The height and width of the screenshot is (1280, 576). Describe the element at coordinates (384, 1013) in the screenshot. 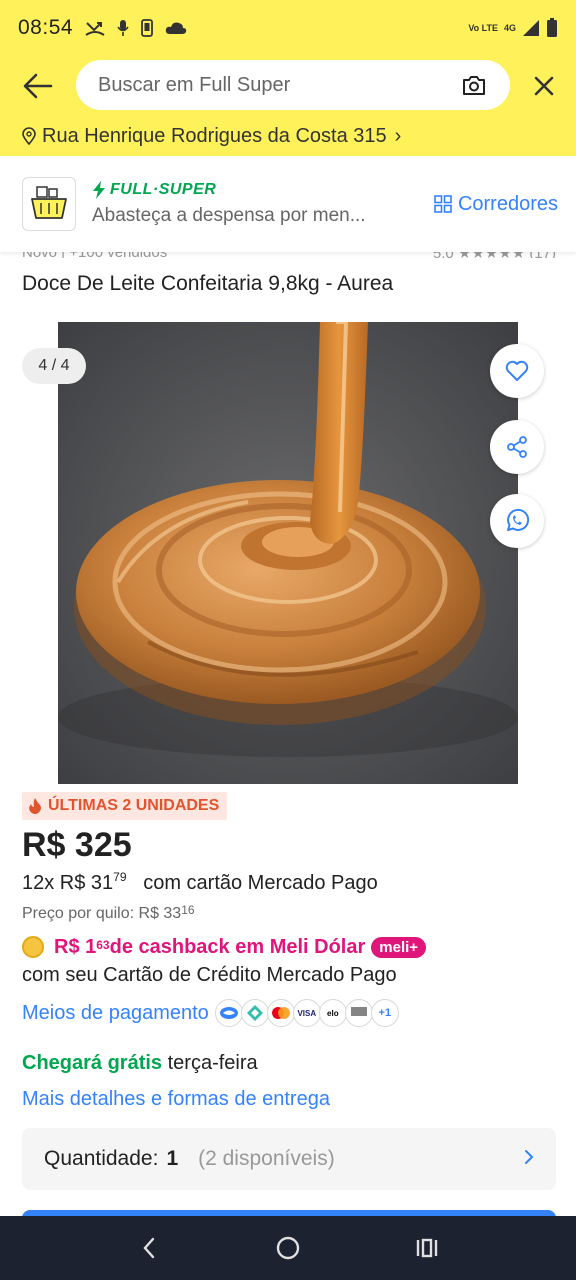

I see `more-payment-methods: +1` at that location.